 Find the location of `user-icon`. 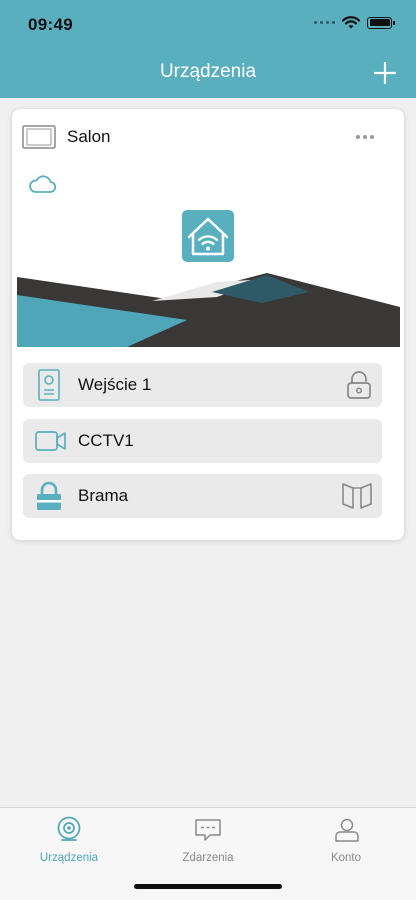

user-icon is located at coordinates (347, 830).